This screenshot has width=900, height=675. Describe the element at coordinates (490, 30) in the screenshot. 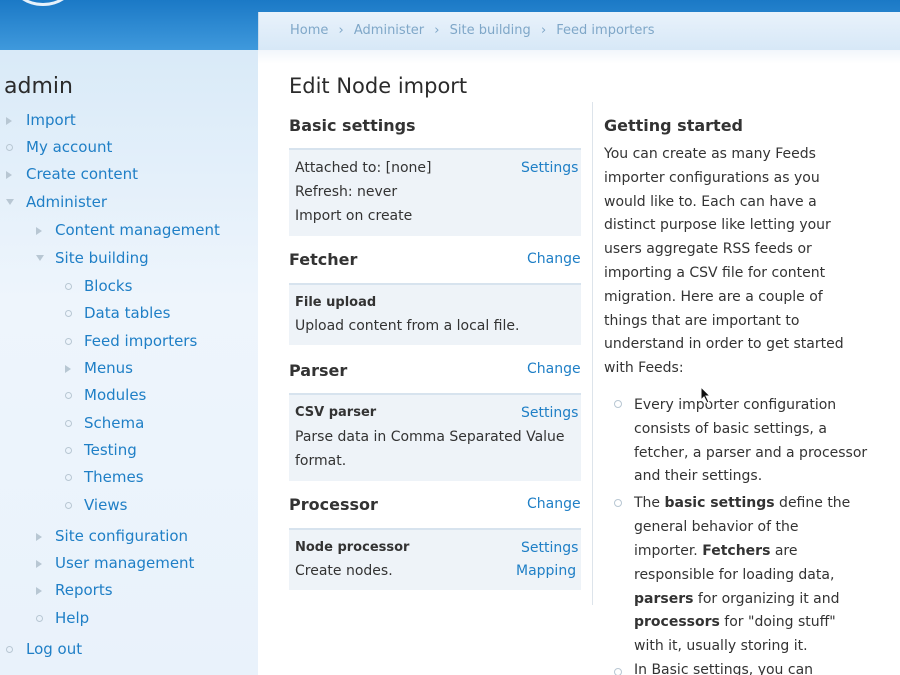

I see `breadcrumb-site-building: Site building` at that location.